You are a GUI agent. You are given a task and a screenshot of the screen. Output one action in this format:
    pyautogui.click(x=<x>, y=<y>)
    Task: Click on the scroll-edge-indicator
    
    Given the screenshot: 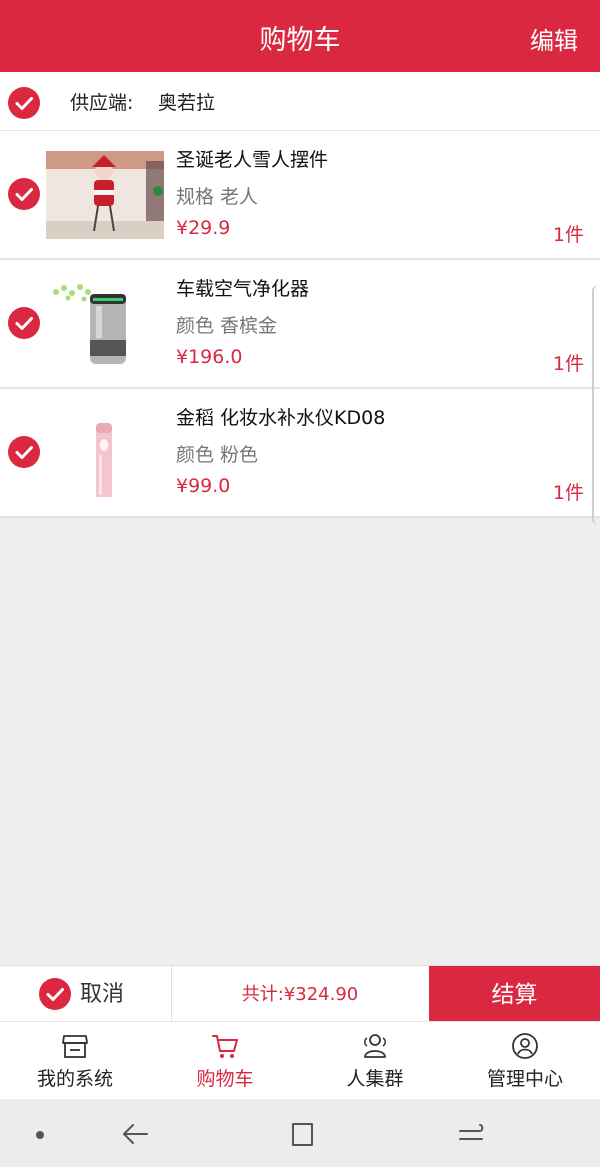 What is the action you would take?
    pyautogui.click(x=596, y=405)
    